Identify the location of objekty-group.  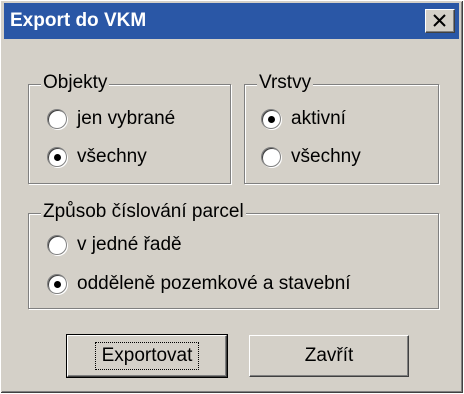
(129, 134).